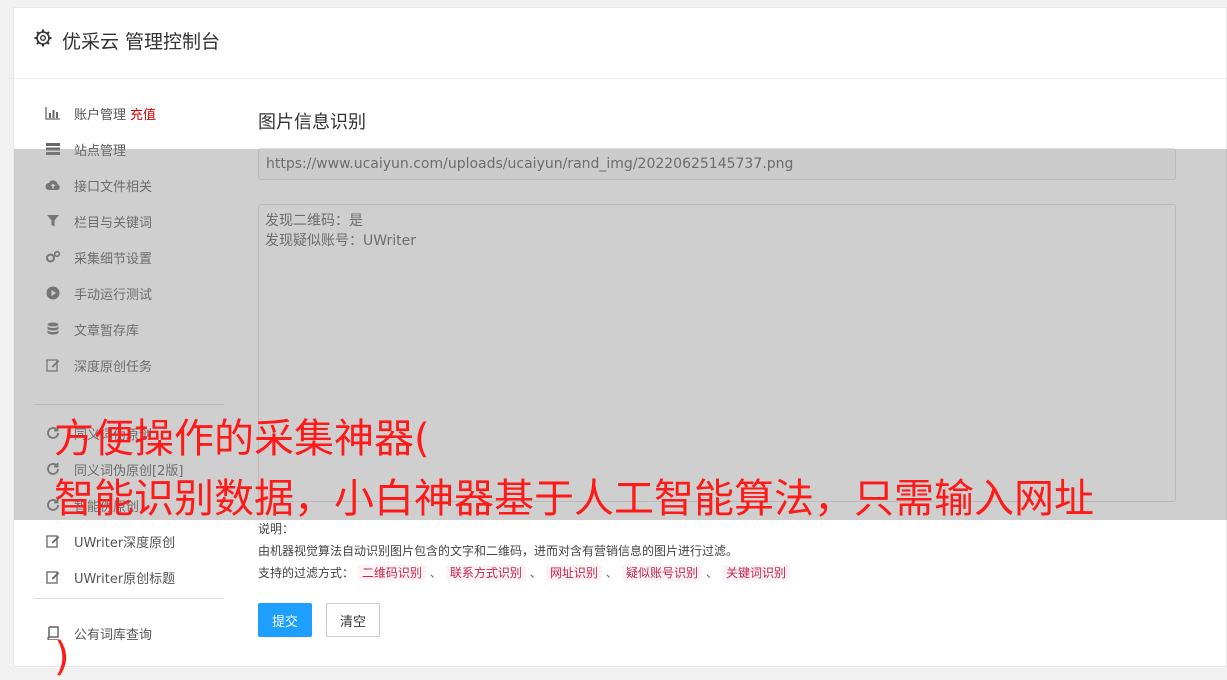 The image size is (1227, 680). What do you see at coordinates (661, 573) in the screenshot?
I see `filter-tag-account: 疑似账号识别` at bounding box center [661, 573].